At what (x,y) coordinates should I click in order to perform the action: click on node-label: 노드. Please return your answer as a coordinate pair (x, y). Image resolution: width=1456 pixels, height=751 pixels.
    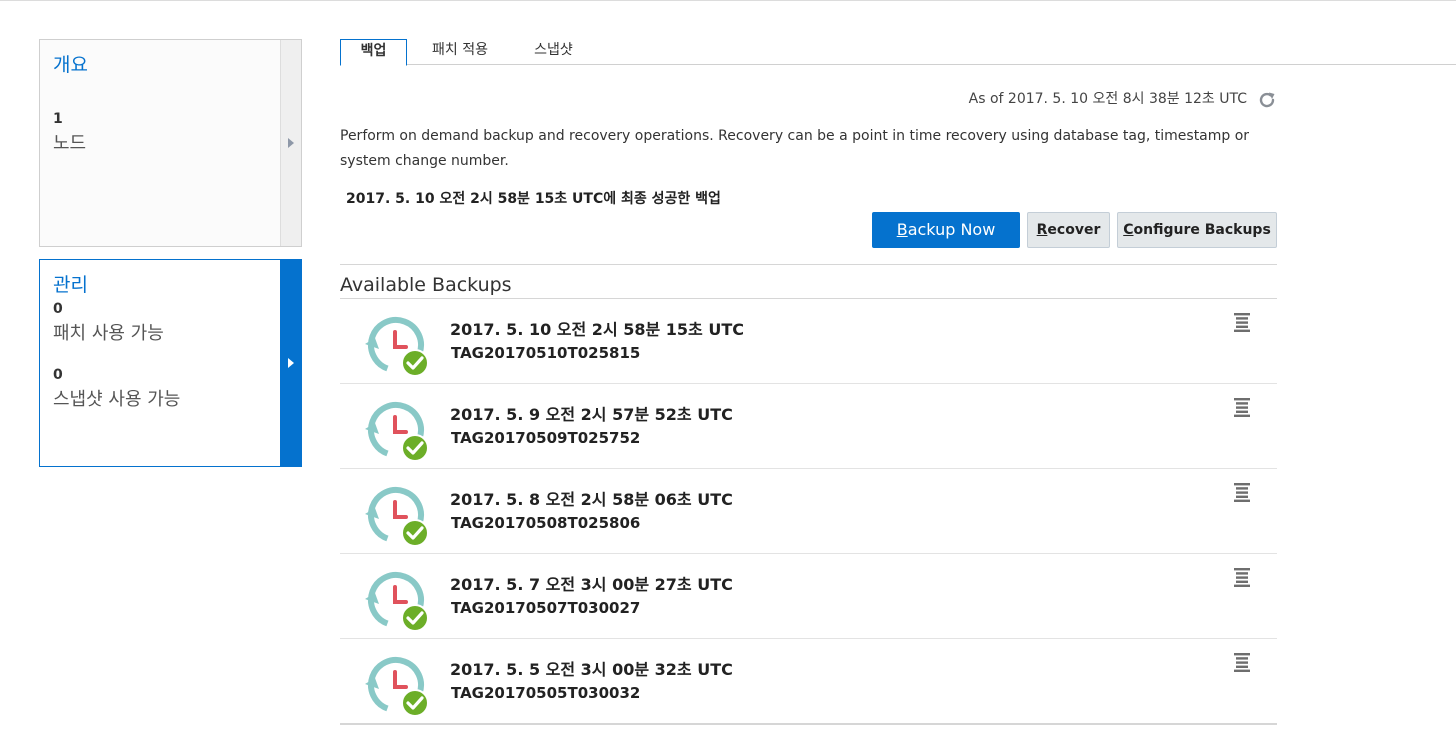
    Looking at the image, I should click on (70, 143).